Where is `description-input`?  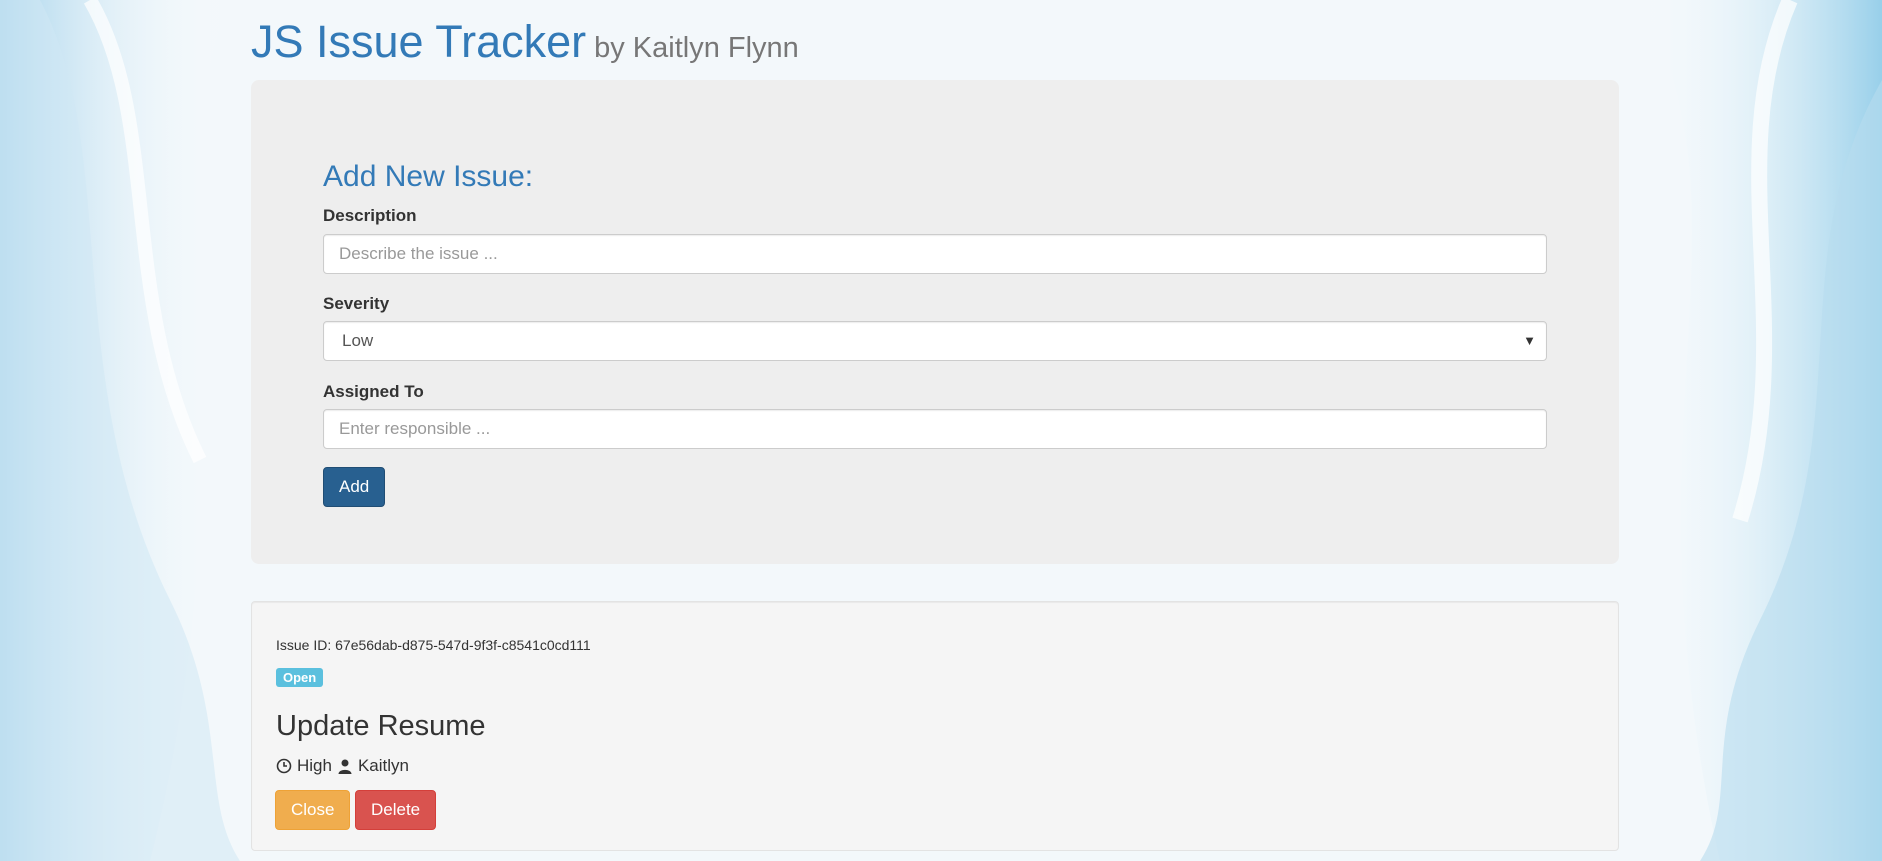
description-input is located at coordinates (935, 254).